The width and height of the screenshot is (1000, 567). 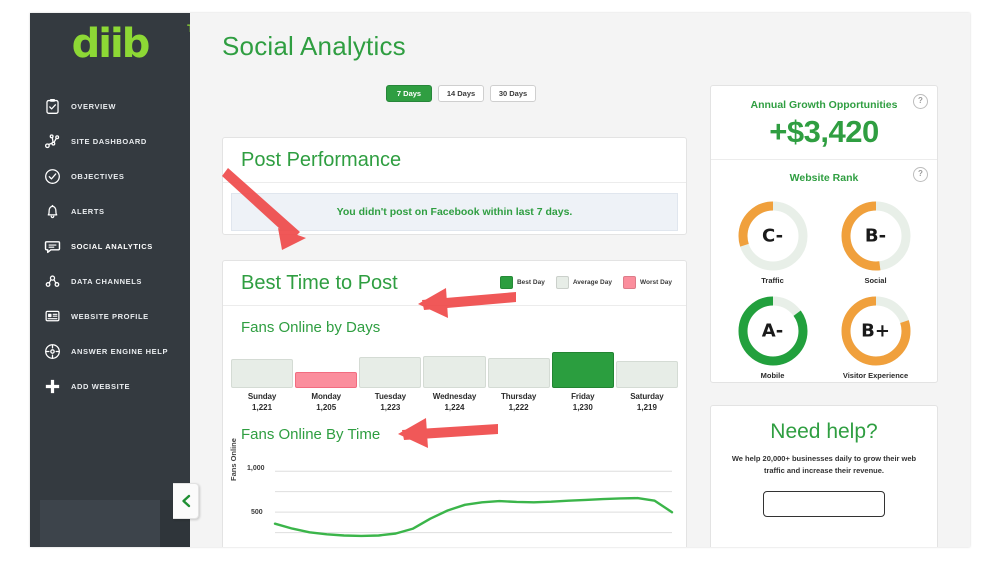 I want to click on sidebar-item-label: ADD WEBSITE, so click(x=101, y=386).